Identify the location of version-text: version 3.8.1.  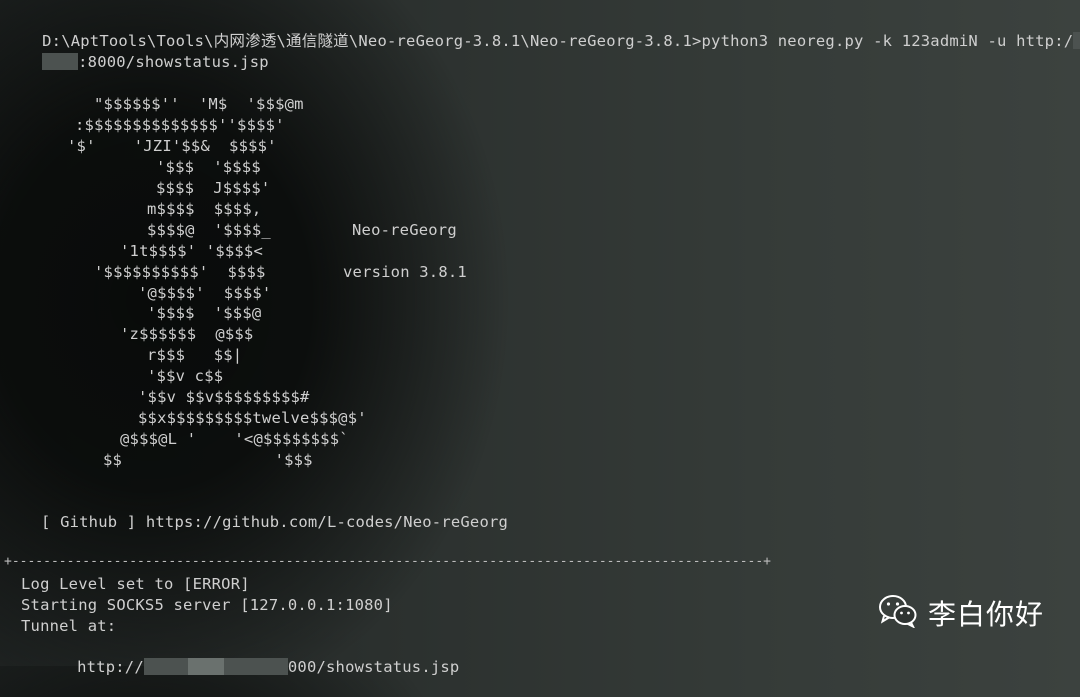
(405, 272).